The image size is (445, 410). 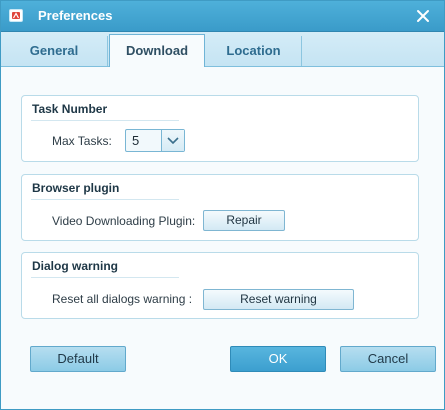 What do you see at coordinates (157, 50) in the screenshot?
I see `tab-download: Download` at bounding box center [157, 50].